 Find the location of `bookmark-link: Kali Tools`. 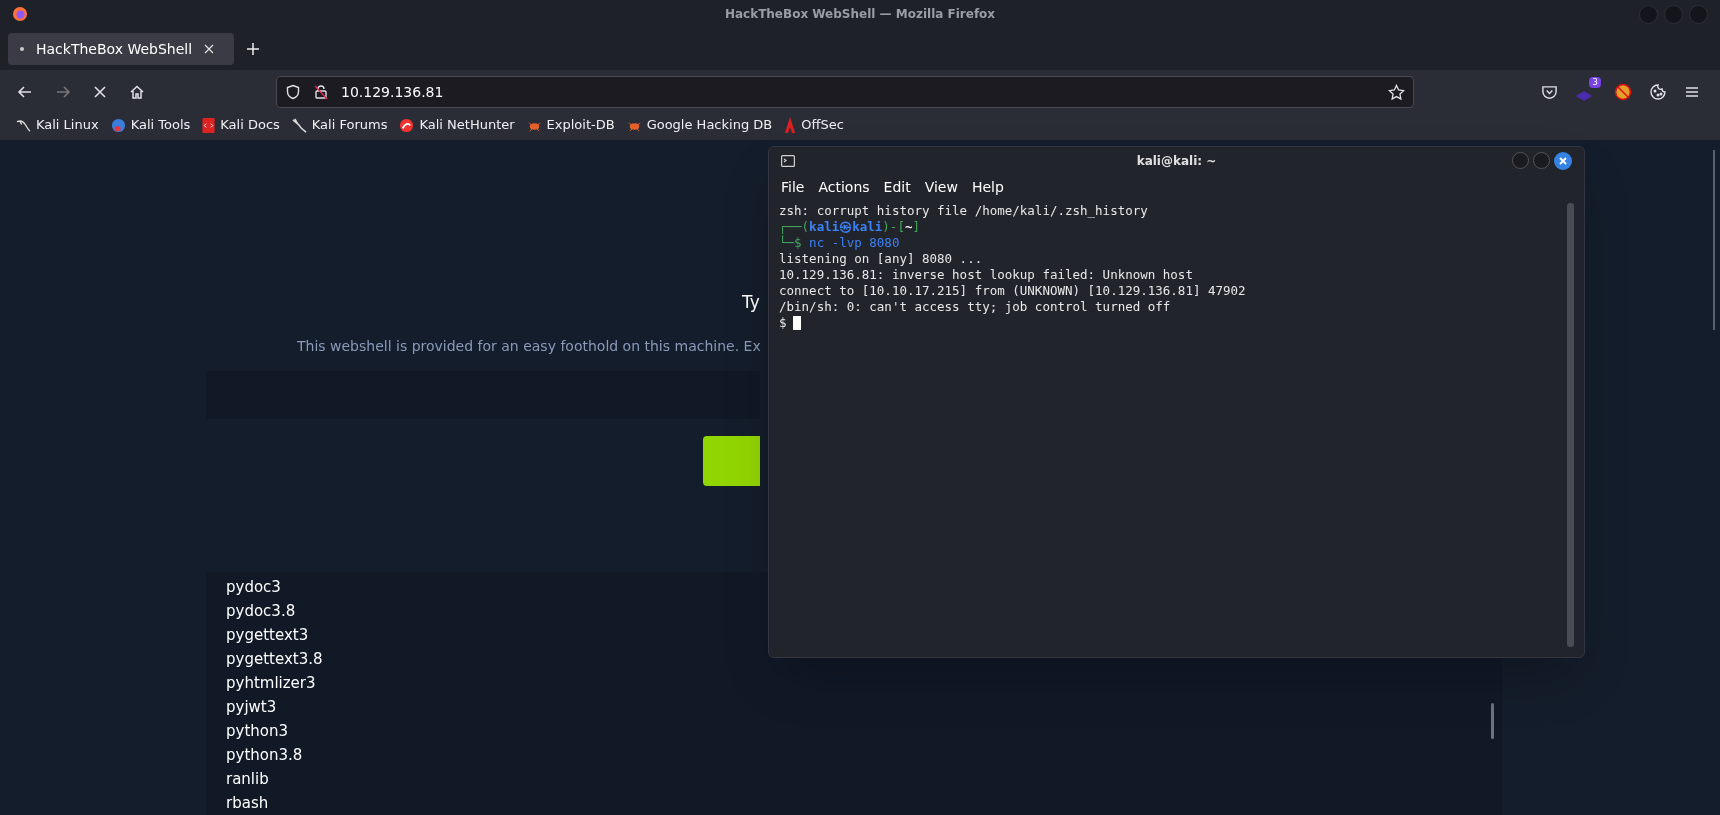

bookmark-link: Kali Tools is located at coordinates (150, 125).